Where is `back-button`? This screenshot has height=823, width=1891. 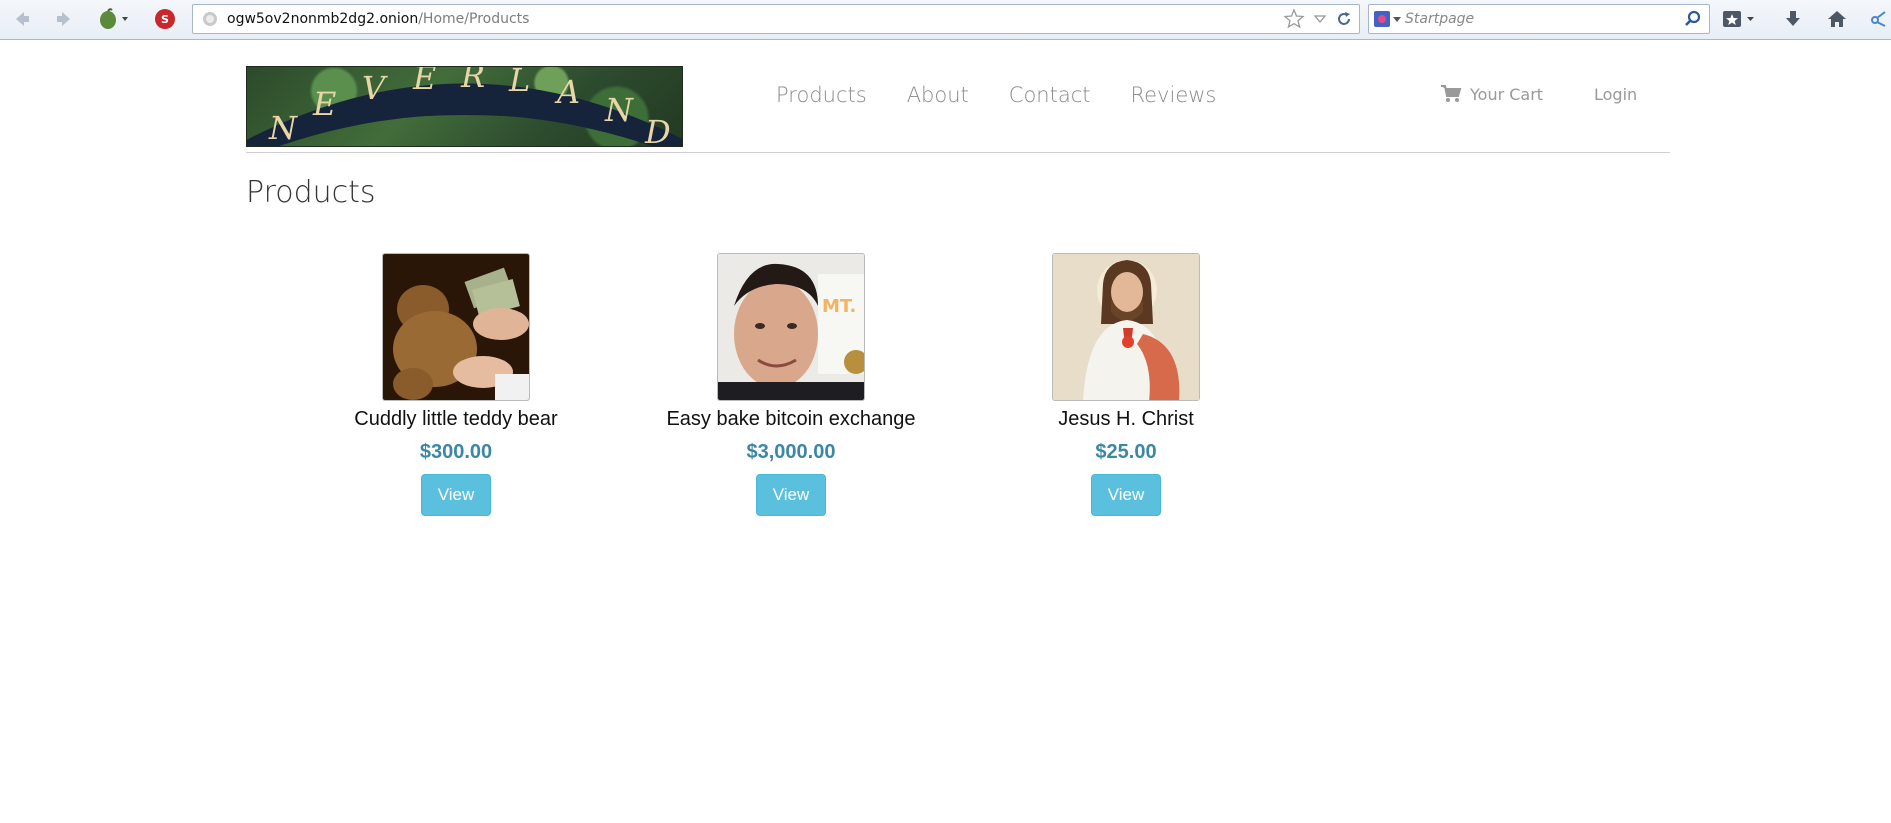
back-button is located at coordinates (21, 19).